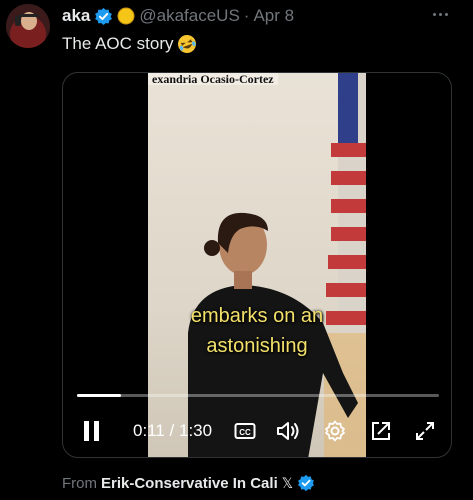 The height and width of the screenshot is (500, 473). What do you see at coordinates (126, 16) in the screenshot?
I see `emoji-face-icon` at bounding box center [126, 16].